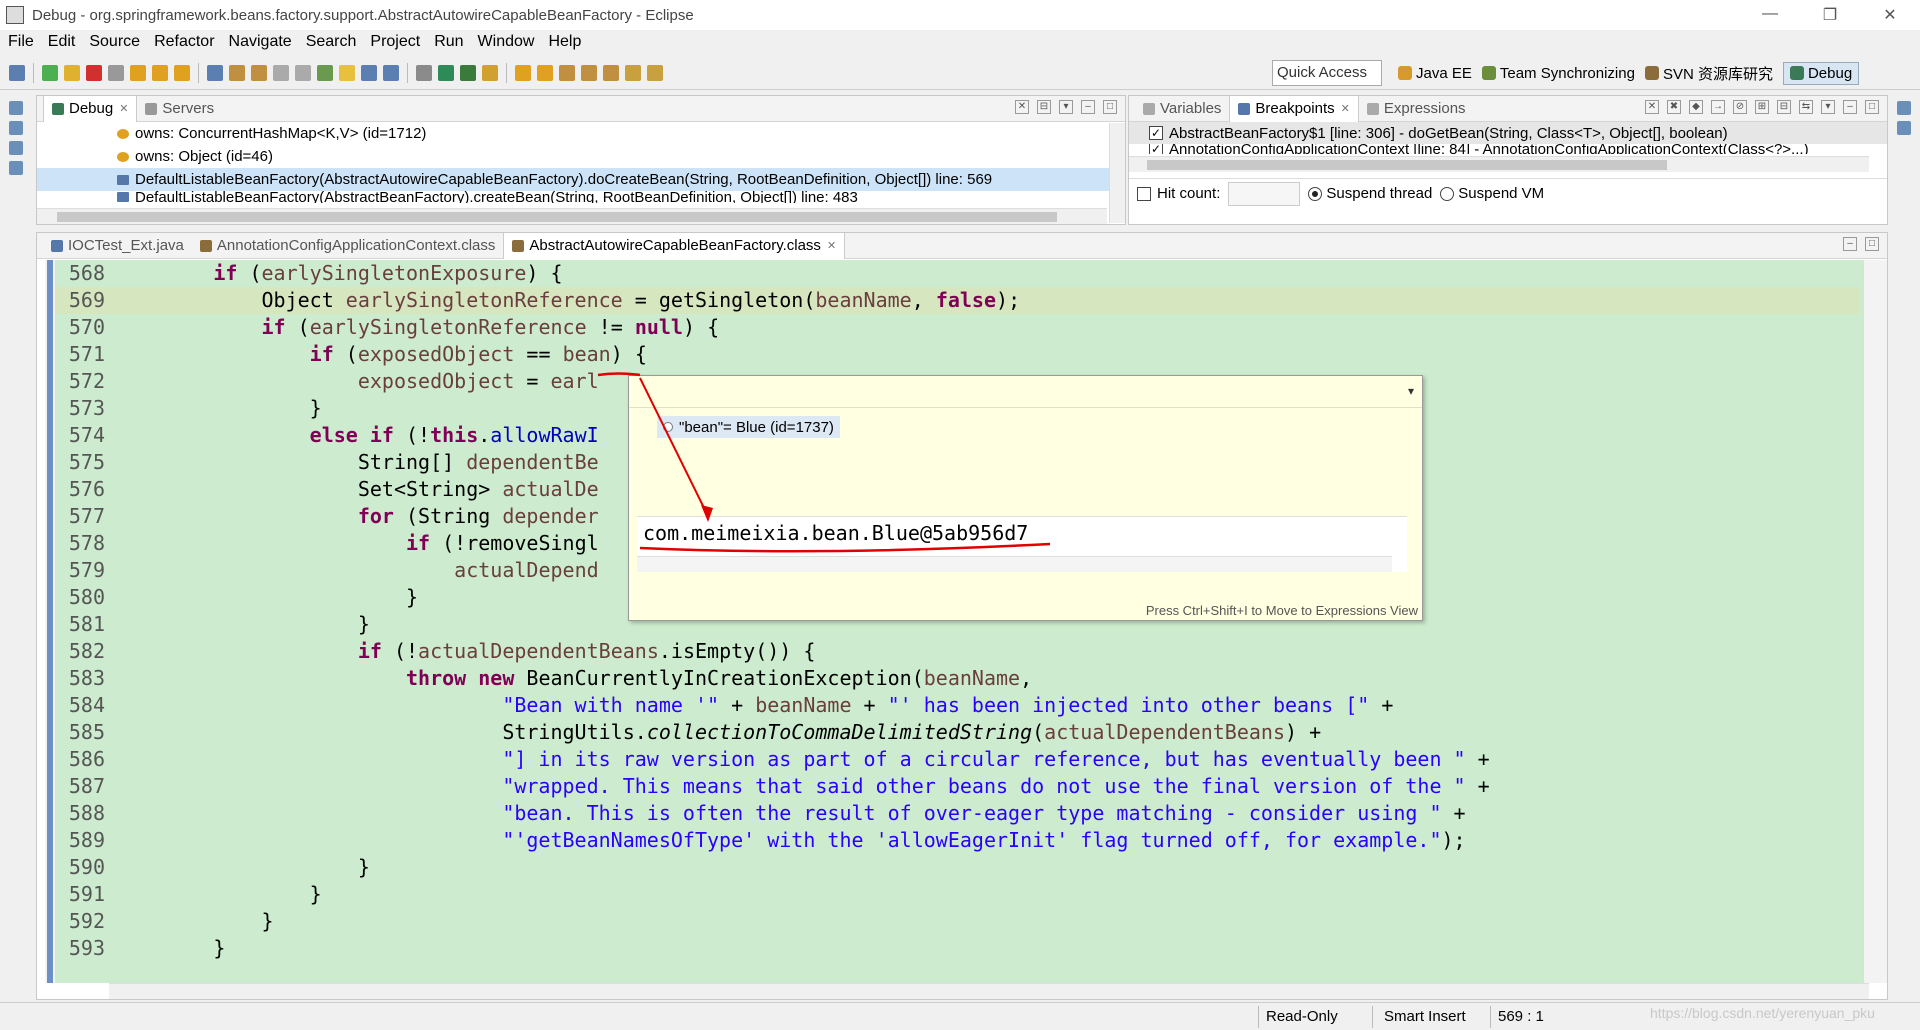 The height and width of the screenshot is (1030, 1920). I want to click on quick-access-field: Quick Access, so click(1327, 73).